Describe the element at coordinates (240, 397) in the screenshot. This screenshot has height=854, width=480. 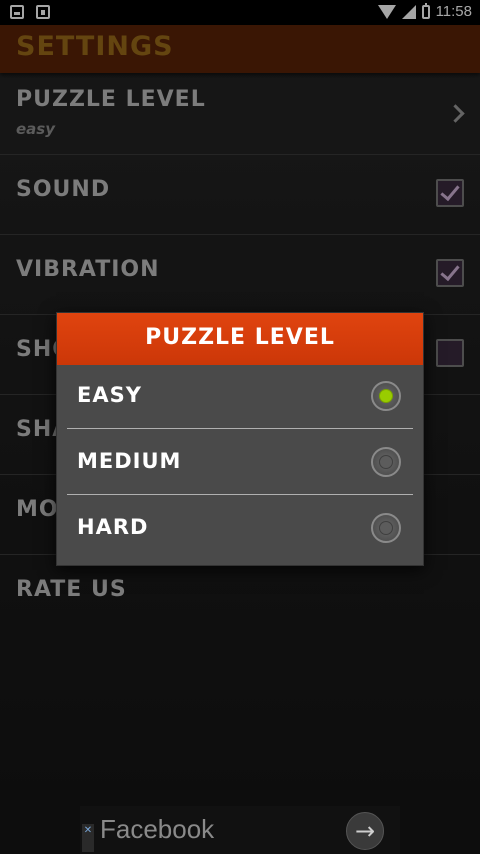
I see `option-easy: EASY` at that location.